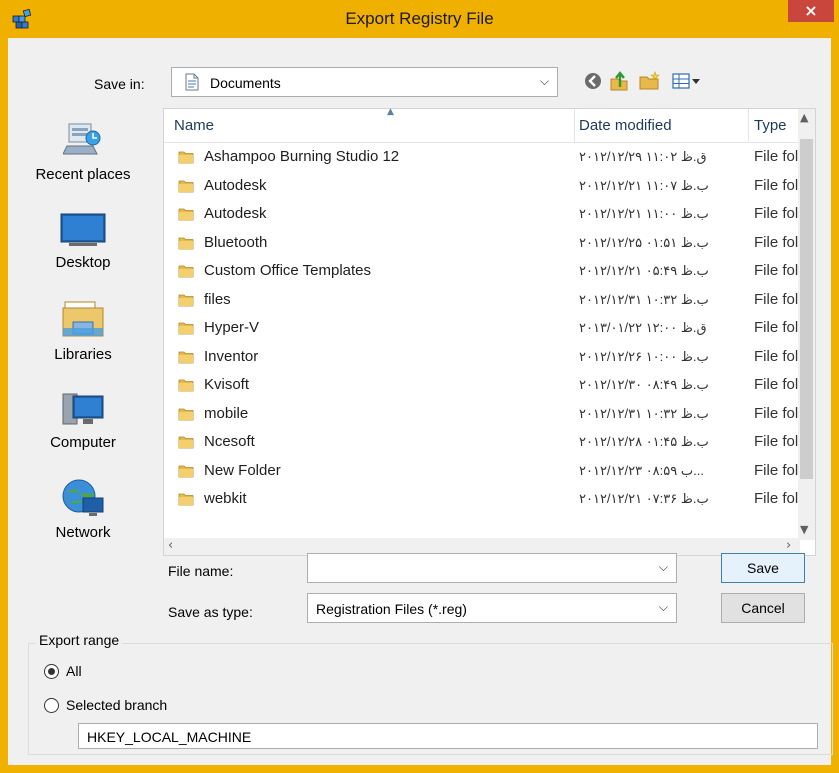 Image resolution: width=839 pixels, height=773 pixels. Describe the element at coordinates (482, 214) in the screenshot. I see `table-row: Autodesk ۲۰۱۲/۱۲/۲۱ ب.ظ ۱۱:۰۰ File fol` at that location.